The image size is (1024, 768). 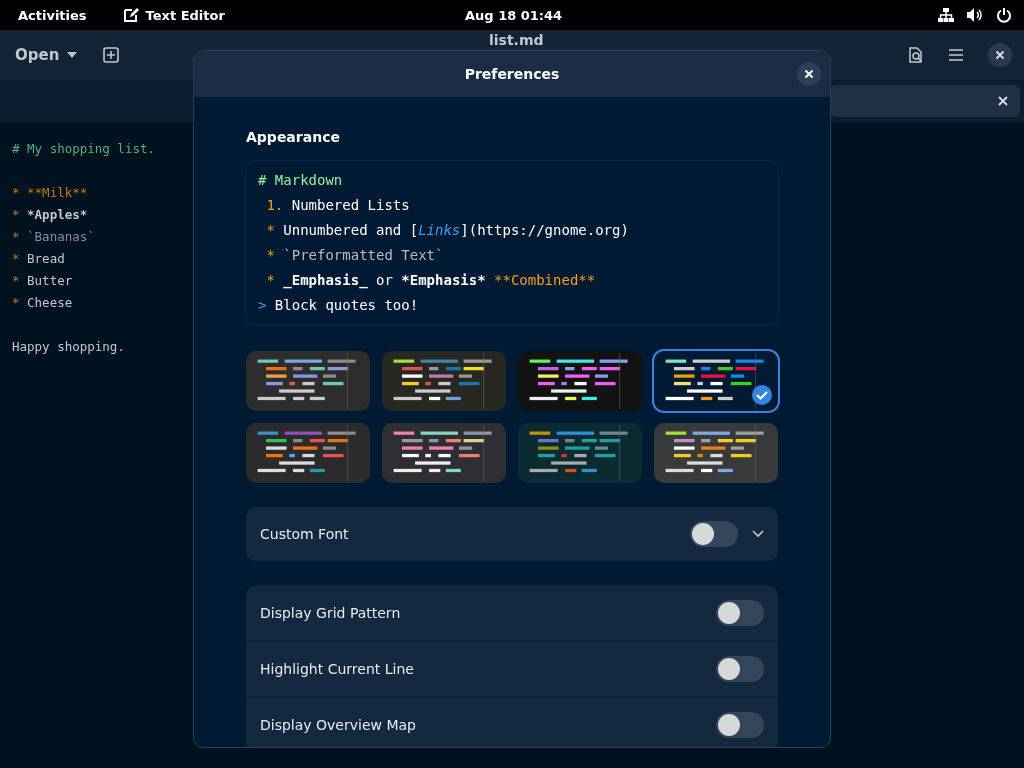 I want to click on caret-icon, so click(x=72, y=55).